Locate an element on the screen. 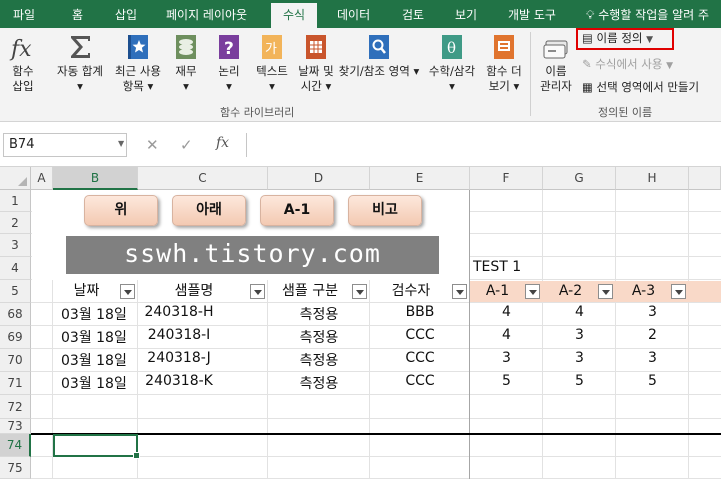  name-box: B74 is located at coordinates (65, 145).